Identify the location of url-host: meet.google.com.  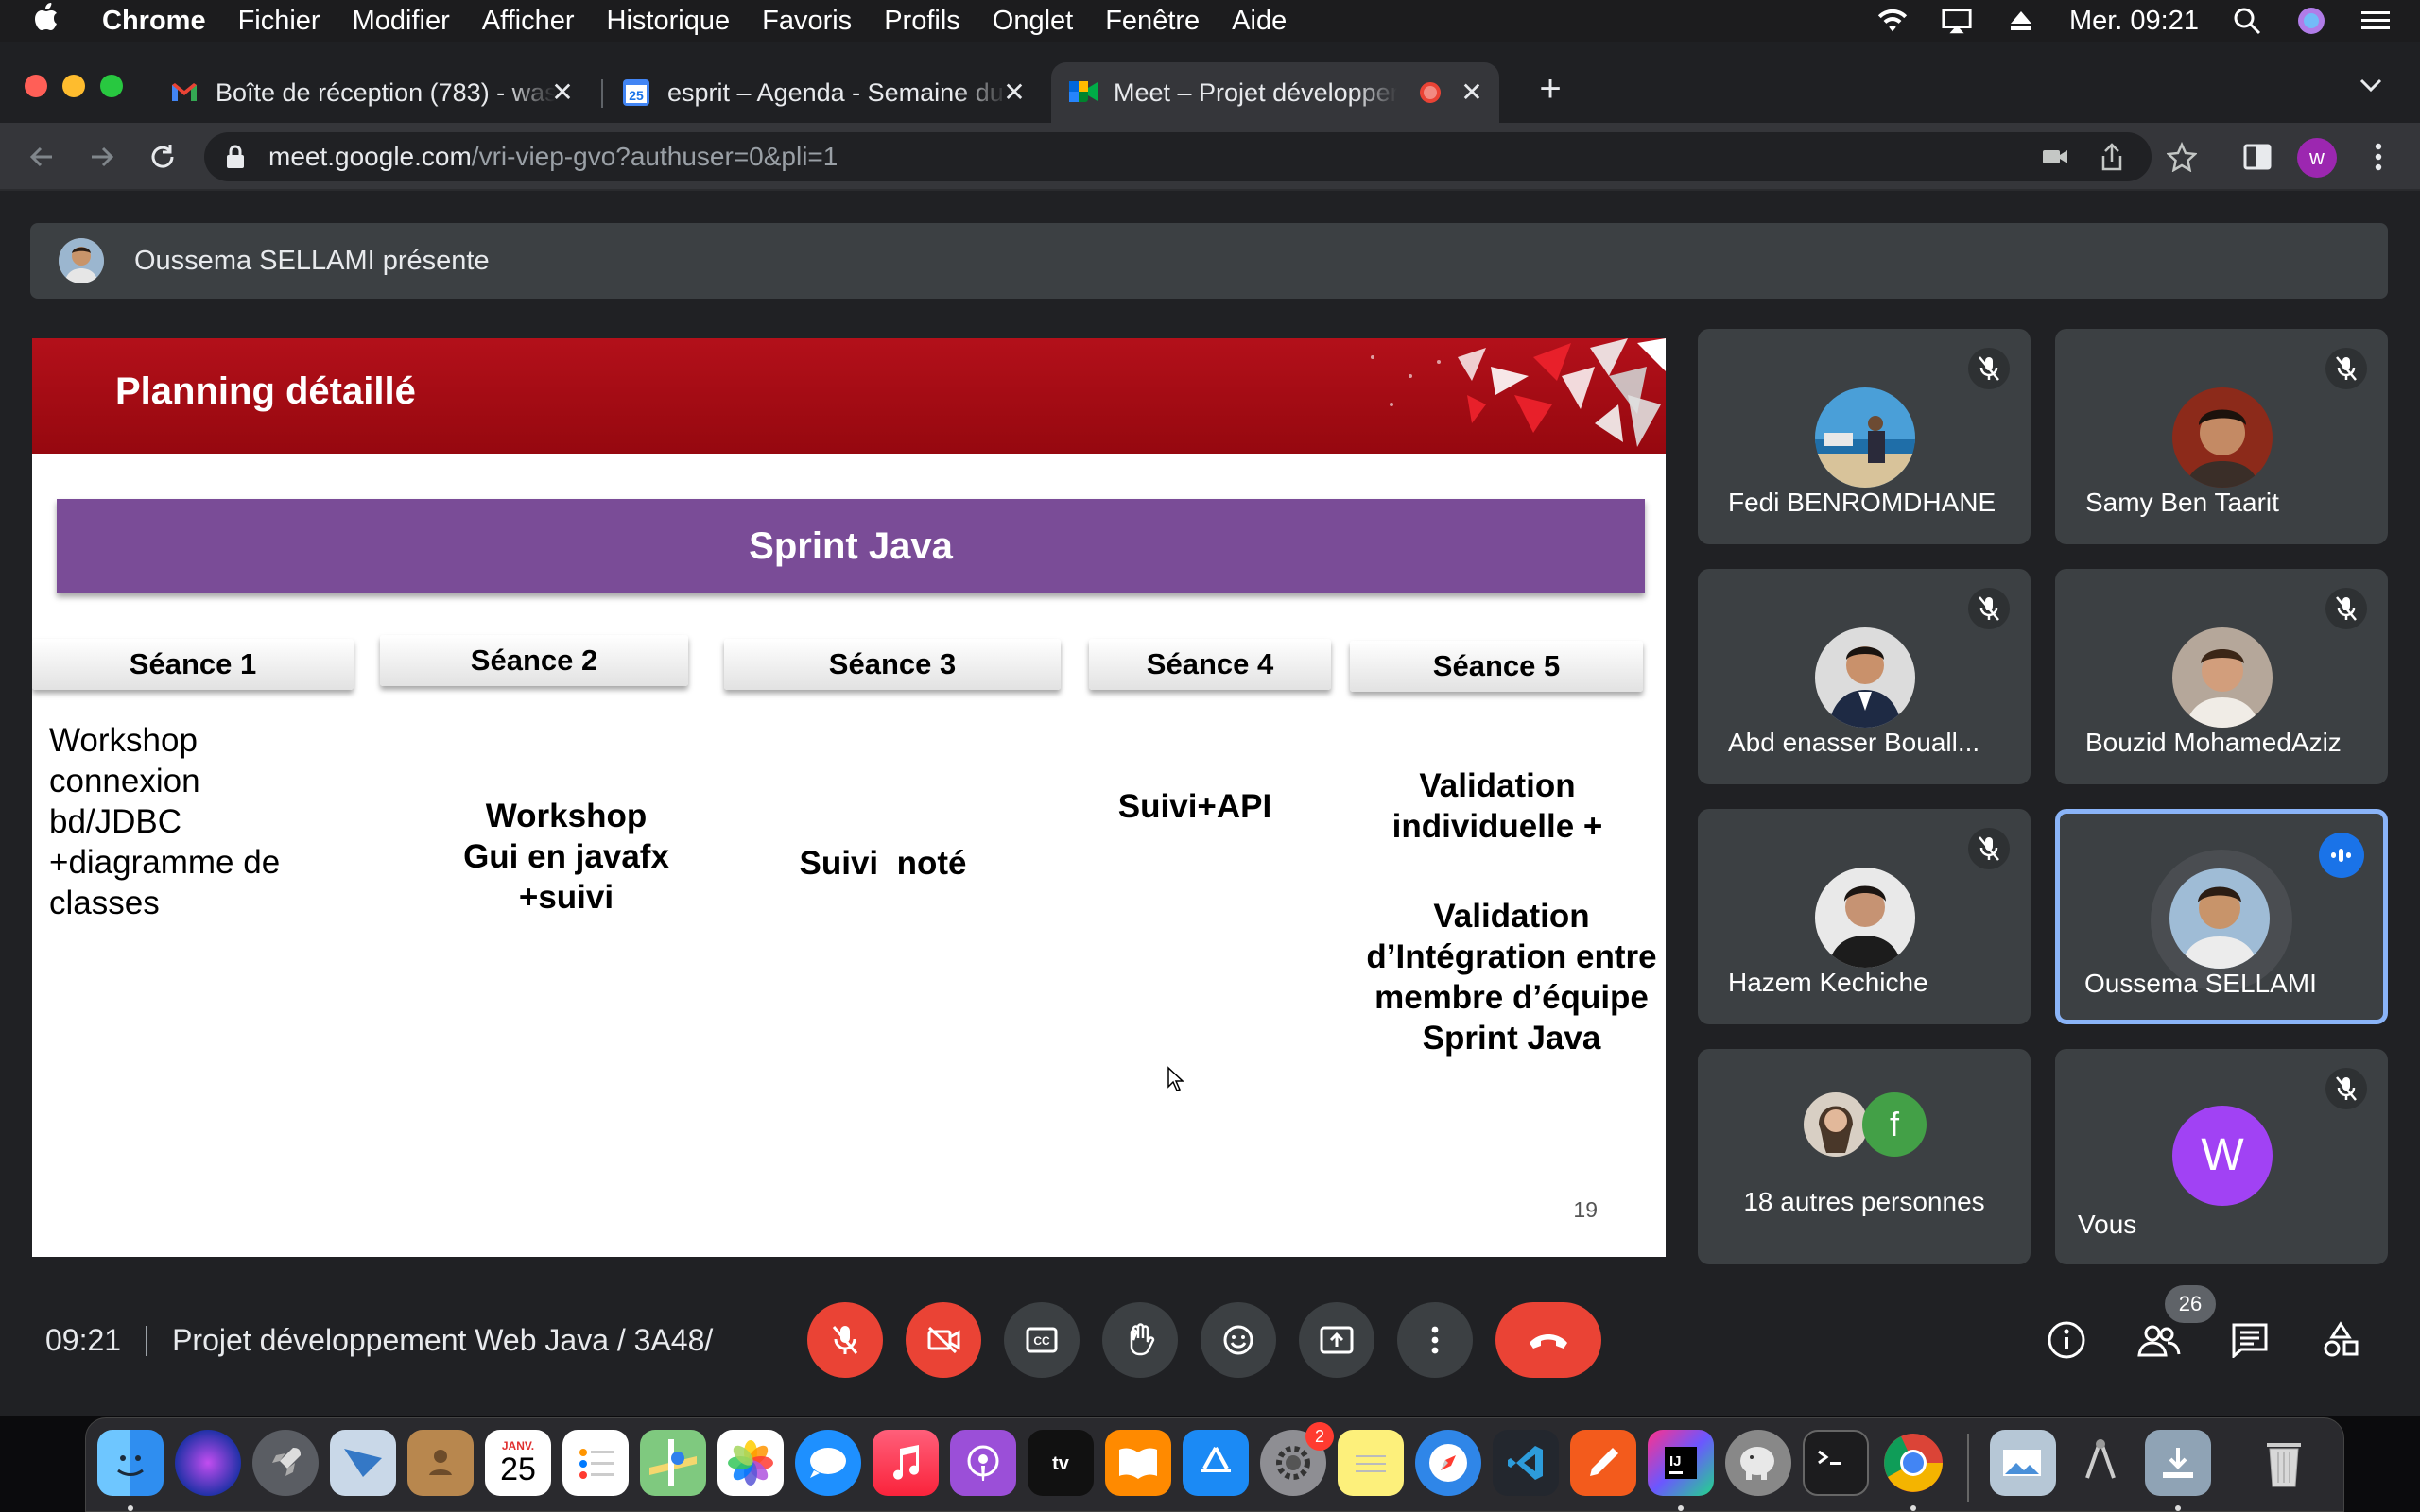
(370, 156).